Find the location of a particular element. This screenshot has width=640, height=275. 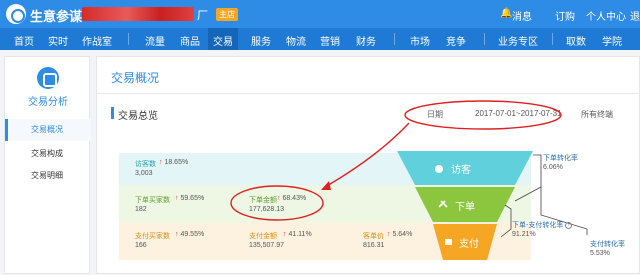

brand-name: 生意参谋 is located at coordinates (56, 15).